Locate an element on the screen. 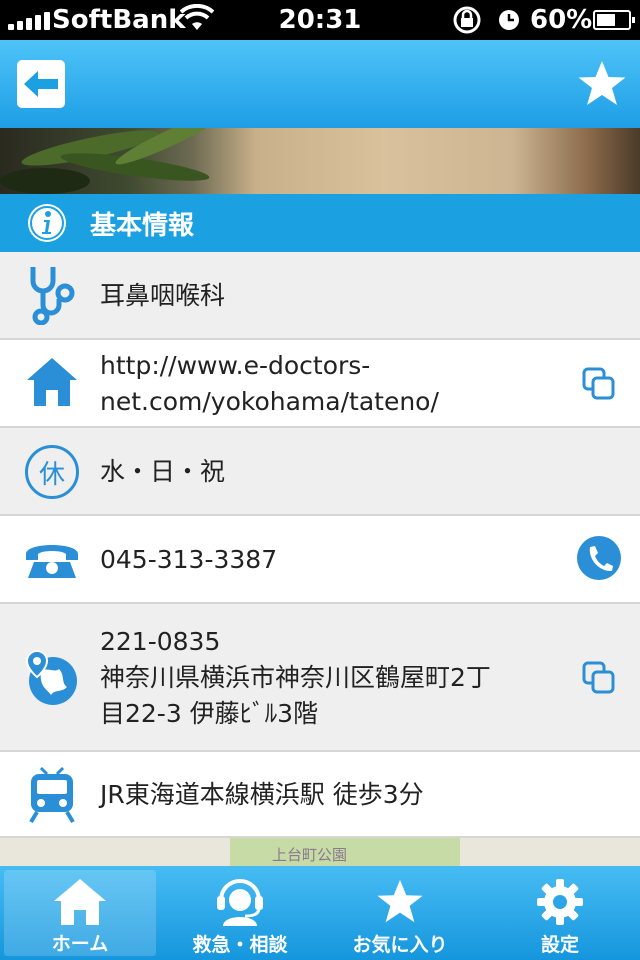 Image resolution: width=640 pixels, height=960 pixels. tab-emergency: 救急・相談 is located at coordinates (240, 913).